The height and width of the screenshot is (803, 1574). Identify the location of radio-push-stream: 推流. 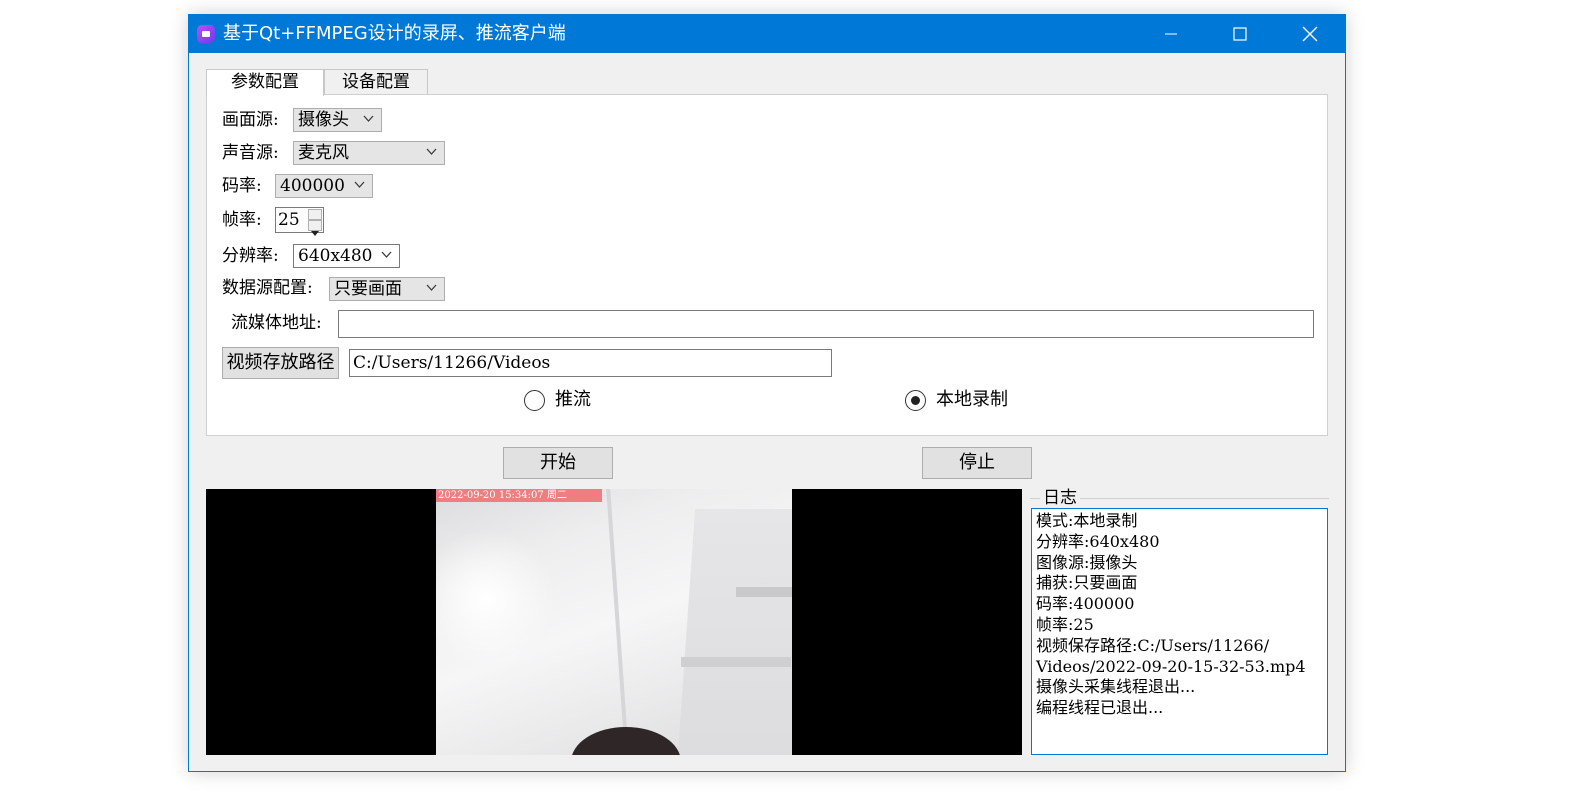
(574, 401).